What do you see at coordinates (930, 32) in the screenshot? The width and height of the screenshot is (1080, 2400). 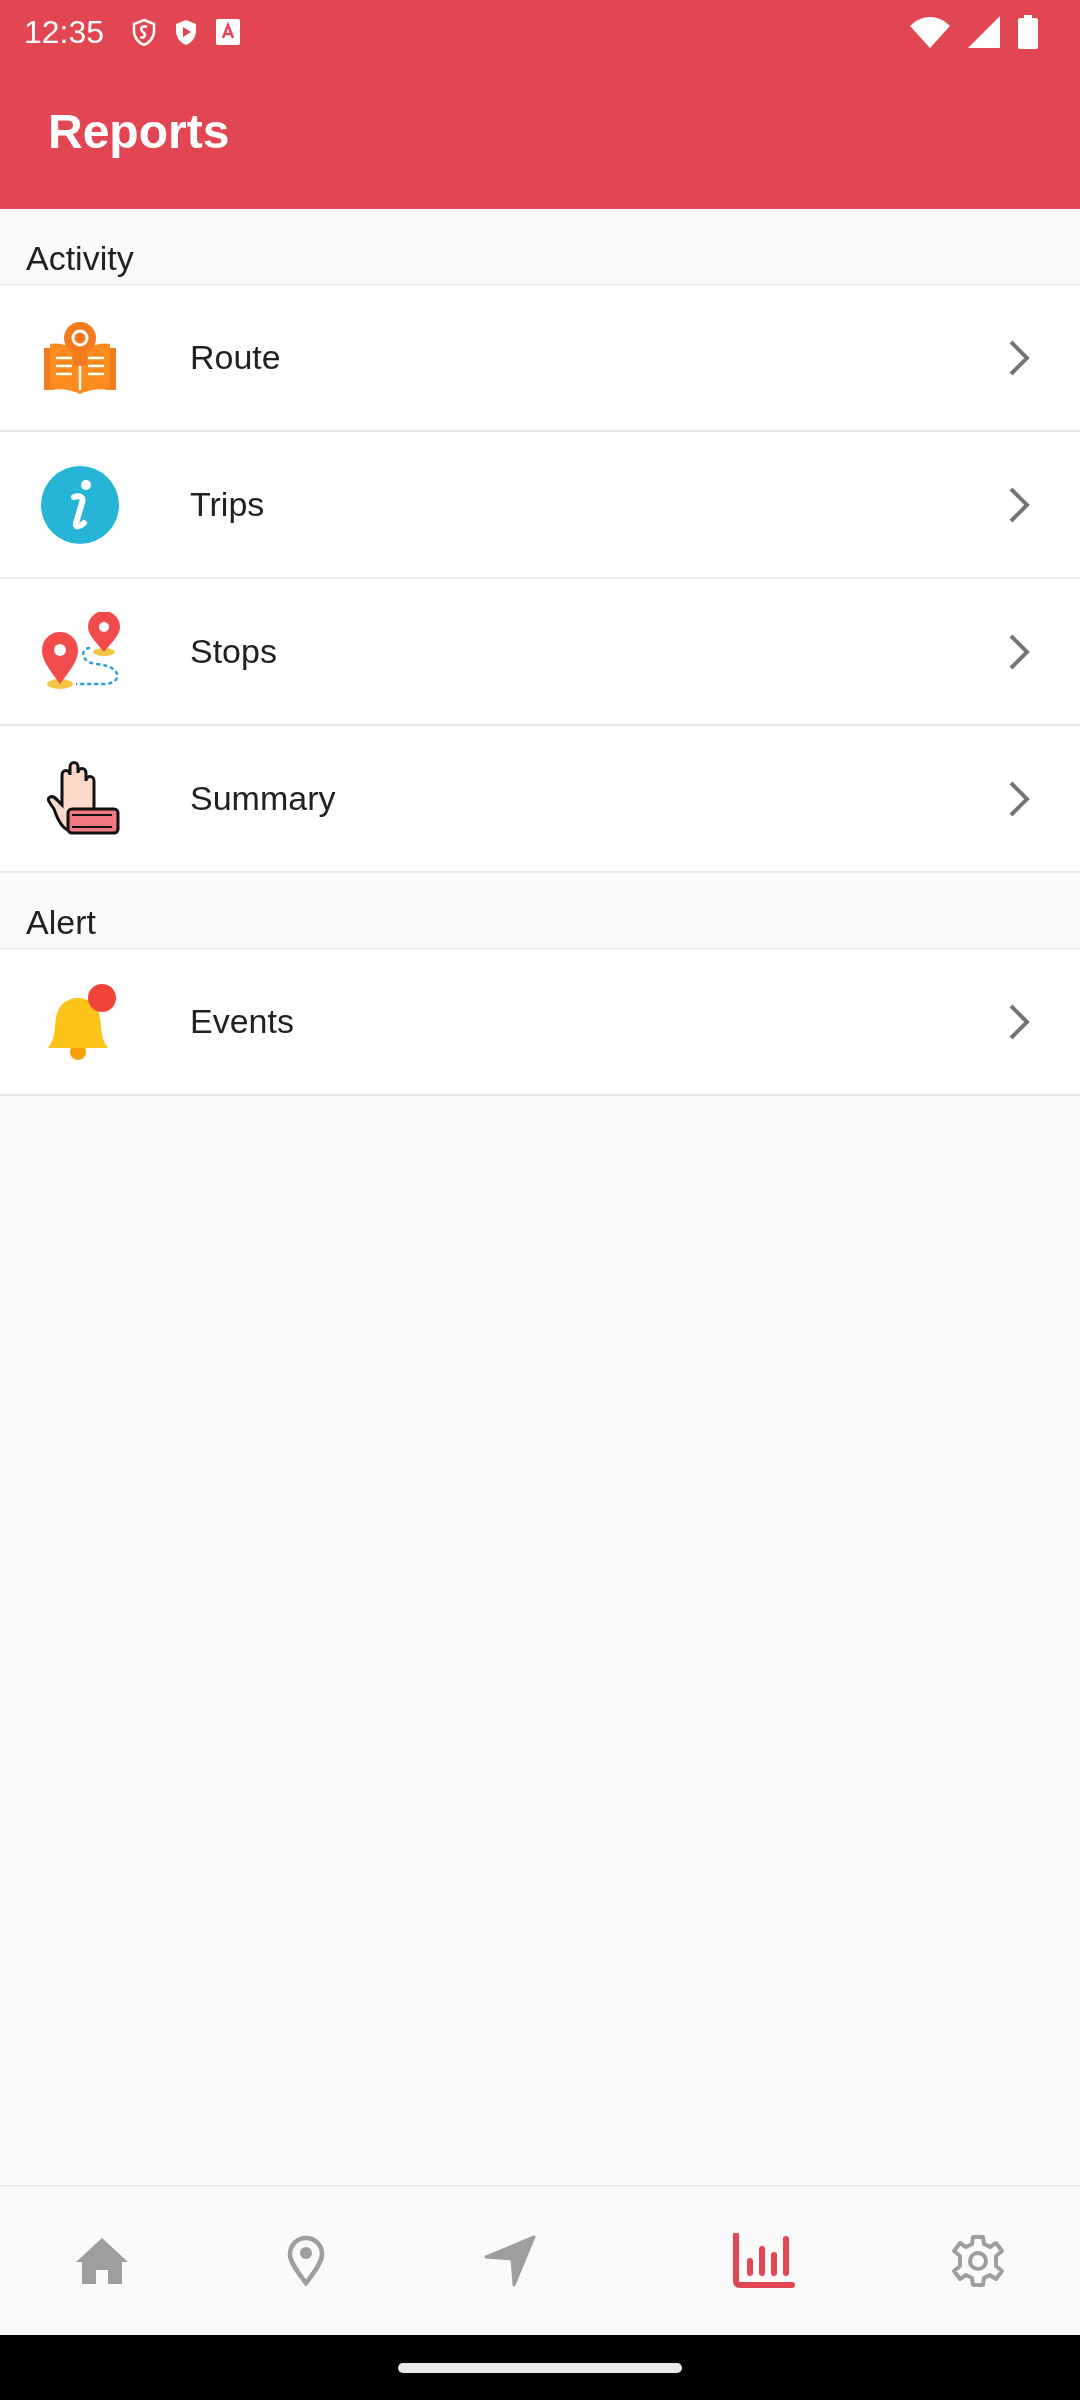 I see `wifi-icon` at bounding box center [930, 32].